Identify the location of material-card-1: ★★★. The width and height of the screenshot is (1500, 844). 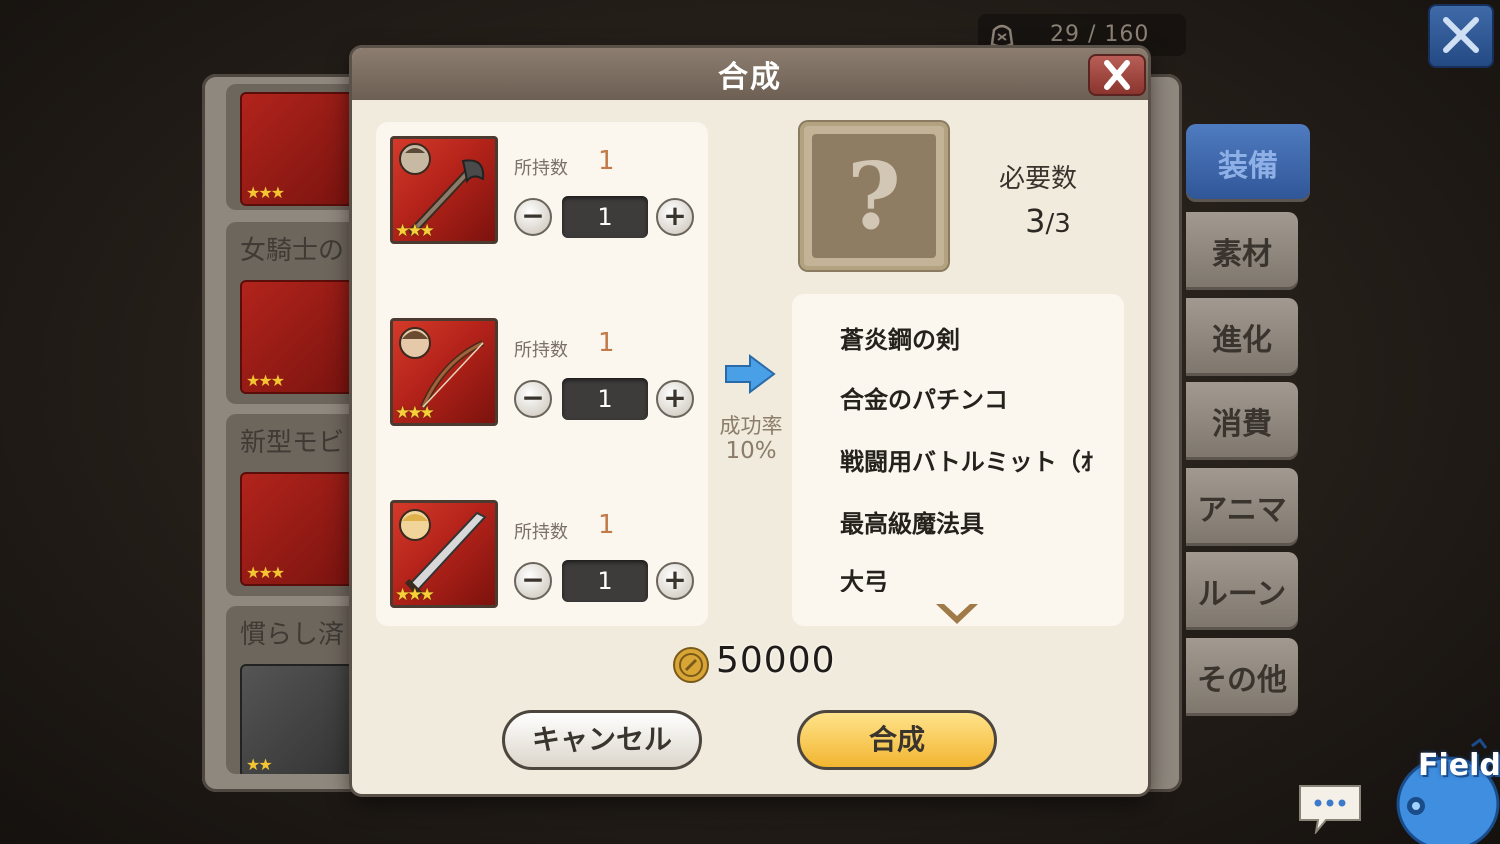
(444, 190).